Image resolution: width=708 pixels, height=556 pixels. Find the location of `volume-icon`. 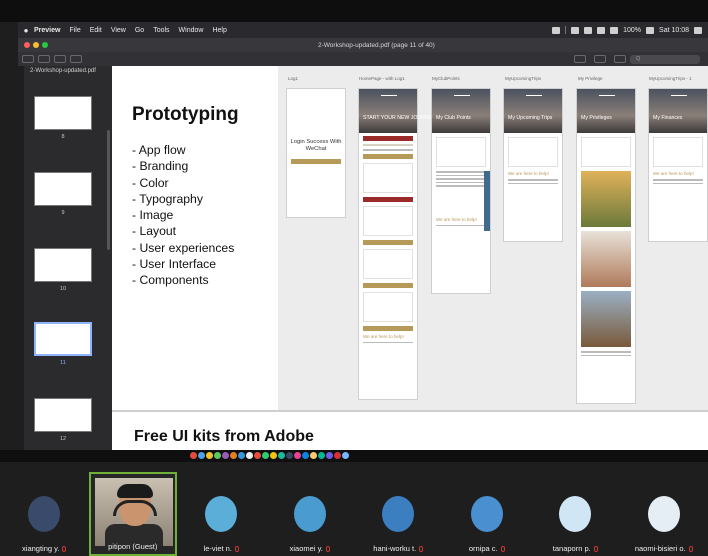

volume-icon is located at coordinates (614, 30).